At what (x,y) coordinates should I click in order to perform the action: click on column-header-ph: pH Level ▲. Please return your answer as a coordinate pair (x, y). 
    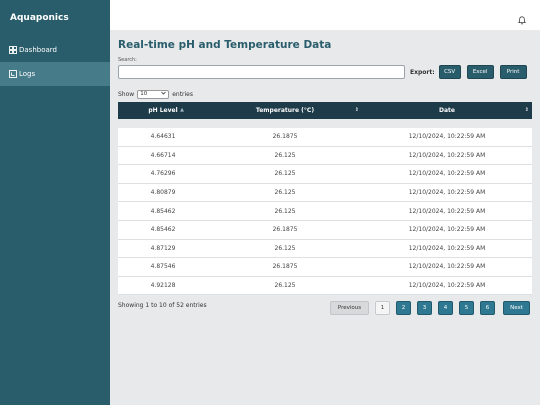
    Looking at the image, I should click on (163, 110).